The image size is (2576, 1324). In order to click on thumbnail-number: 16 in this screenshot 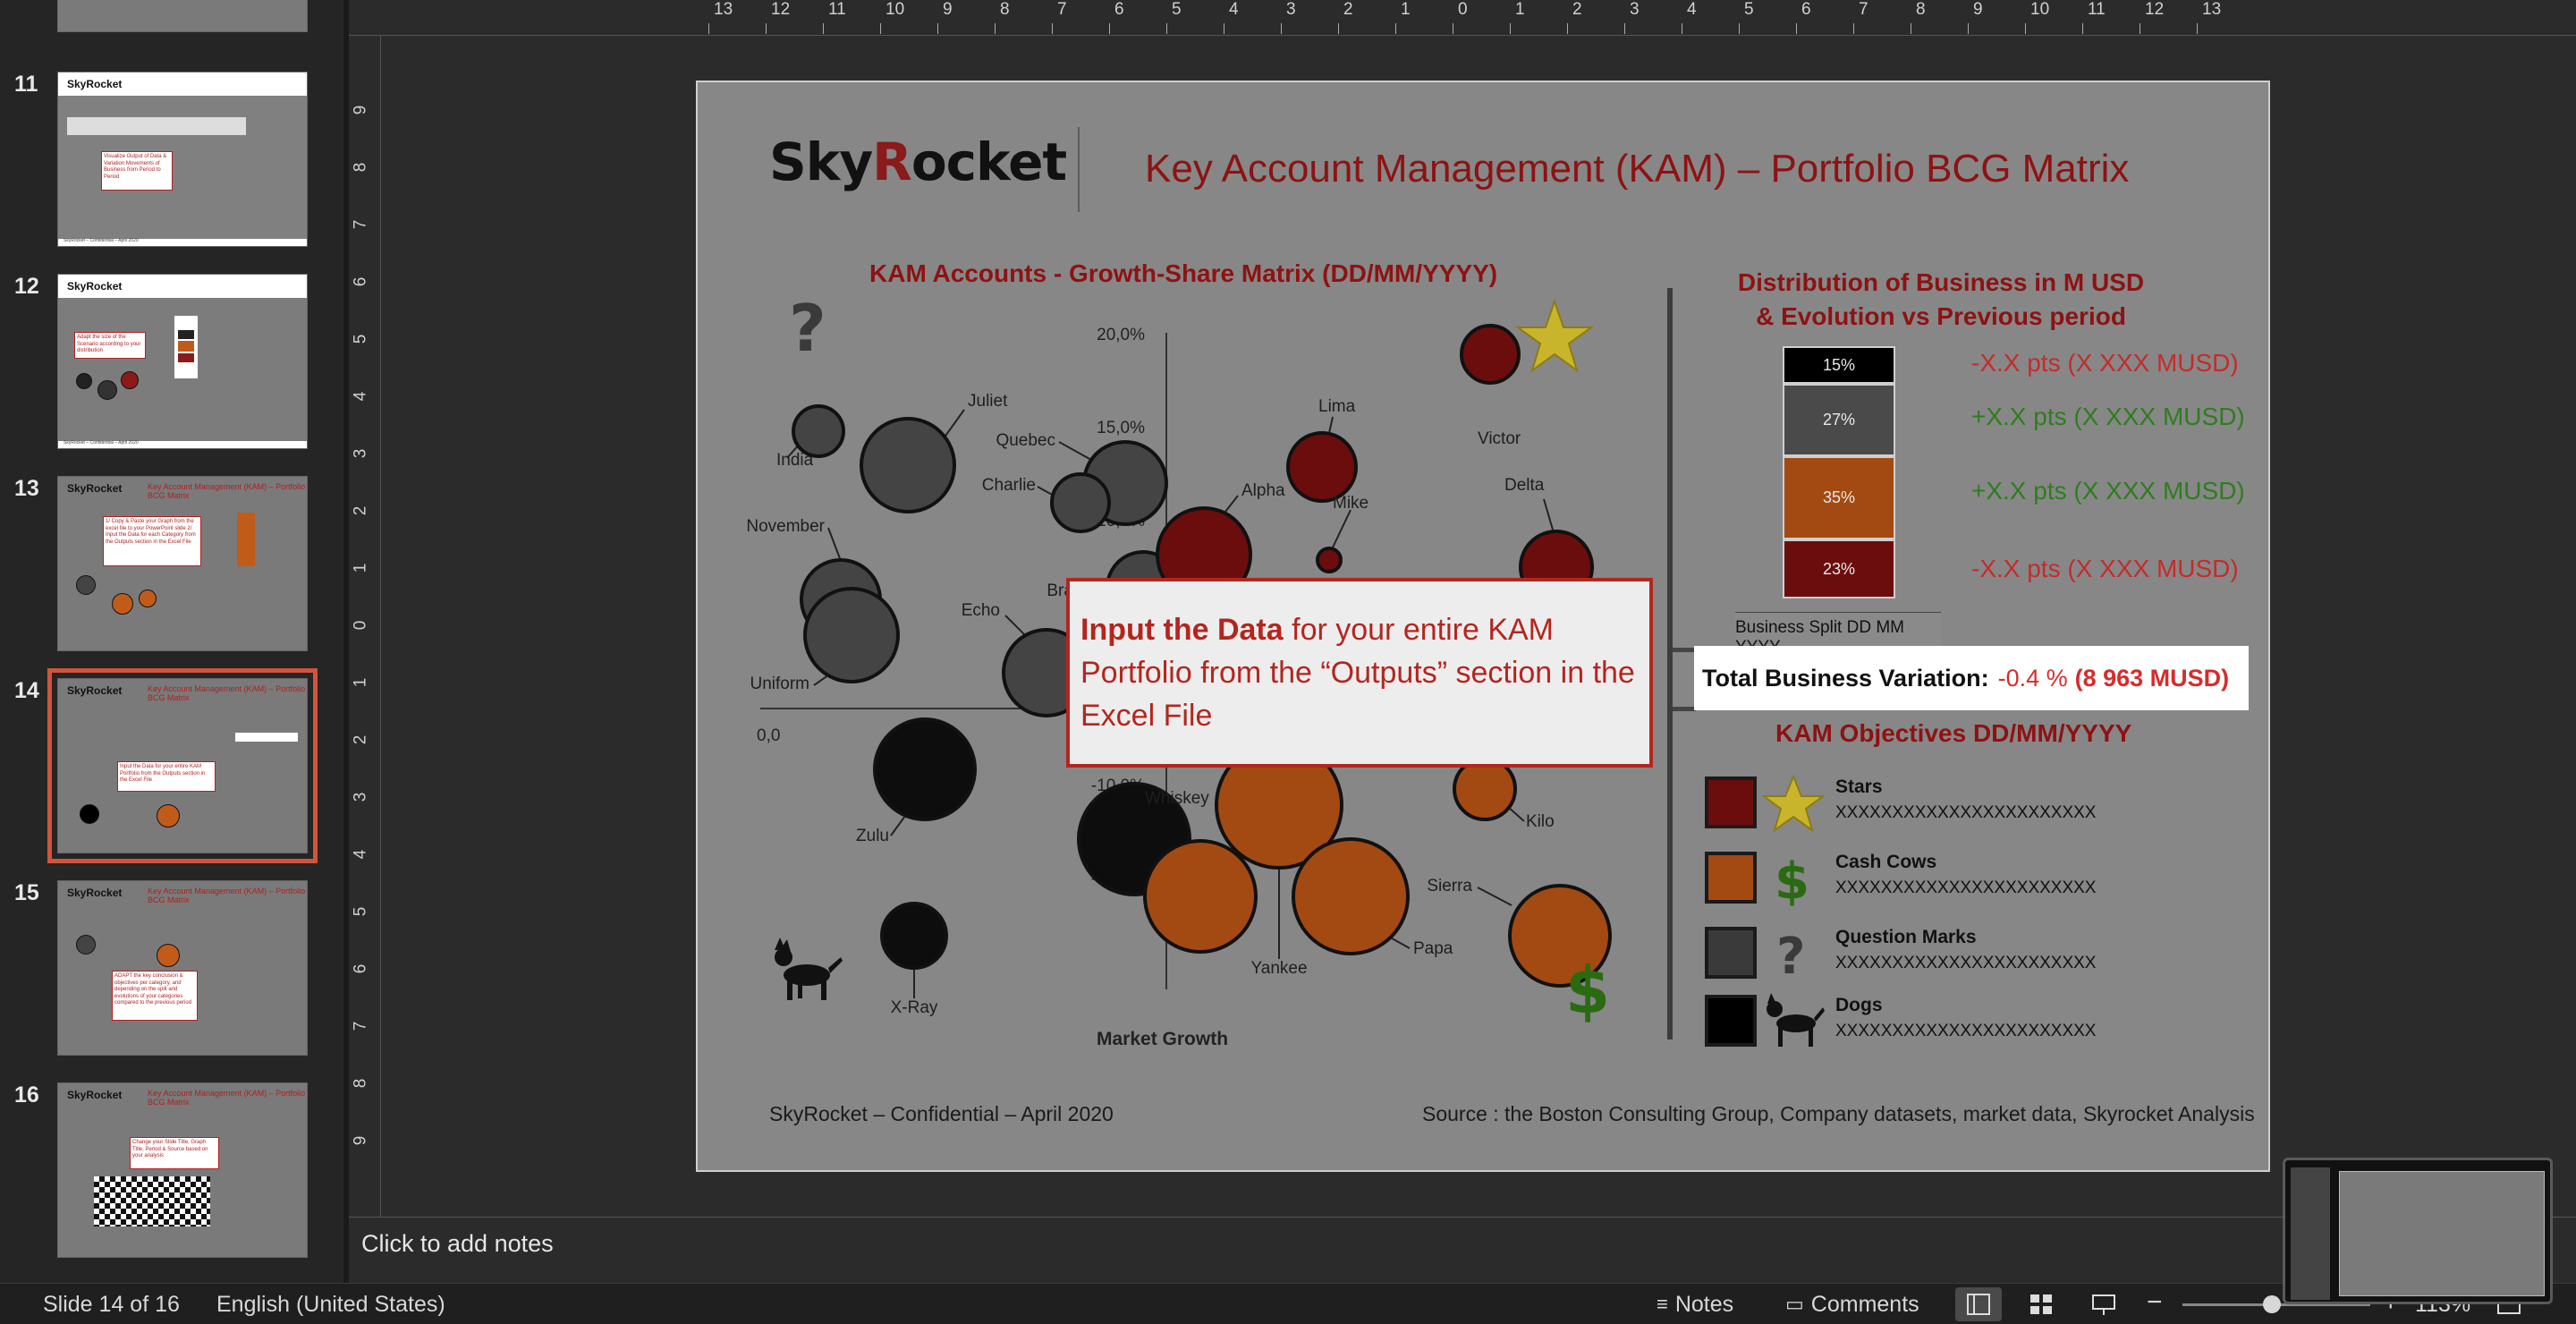, I will do `click(26, 1095)`.